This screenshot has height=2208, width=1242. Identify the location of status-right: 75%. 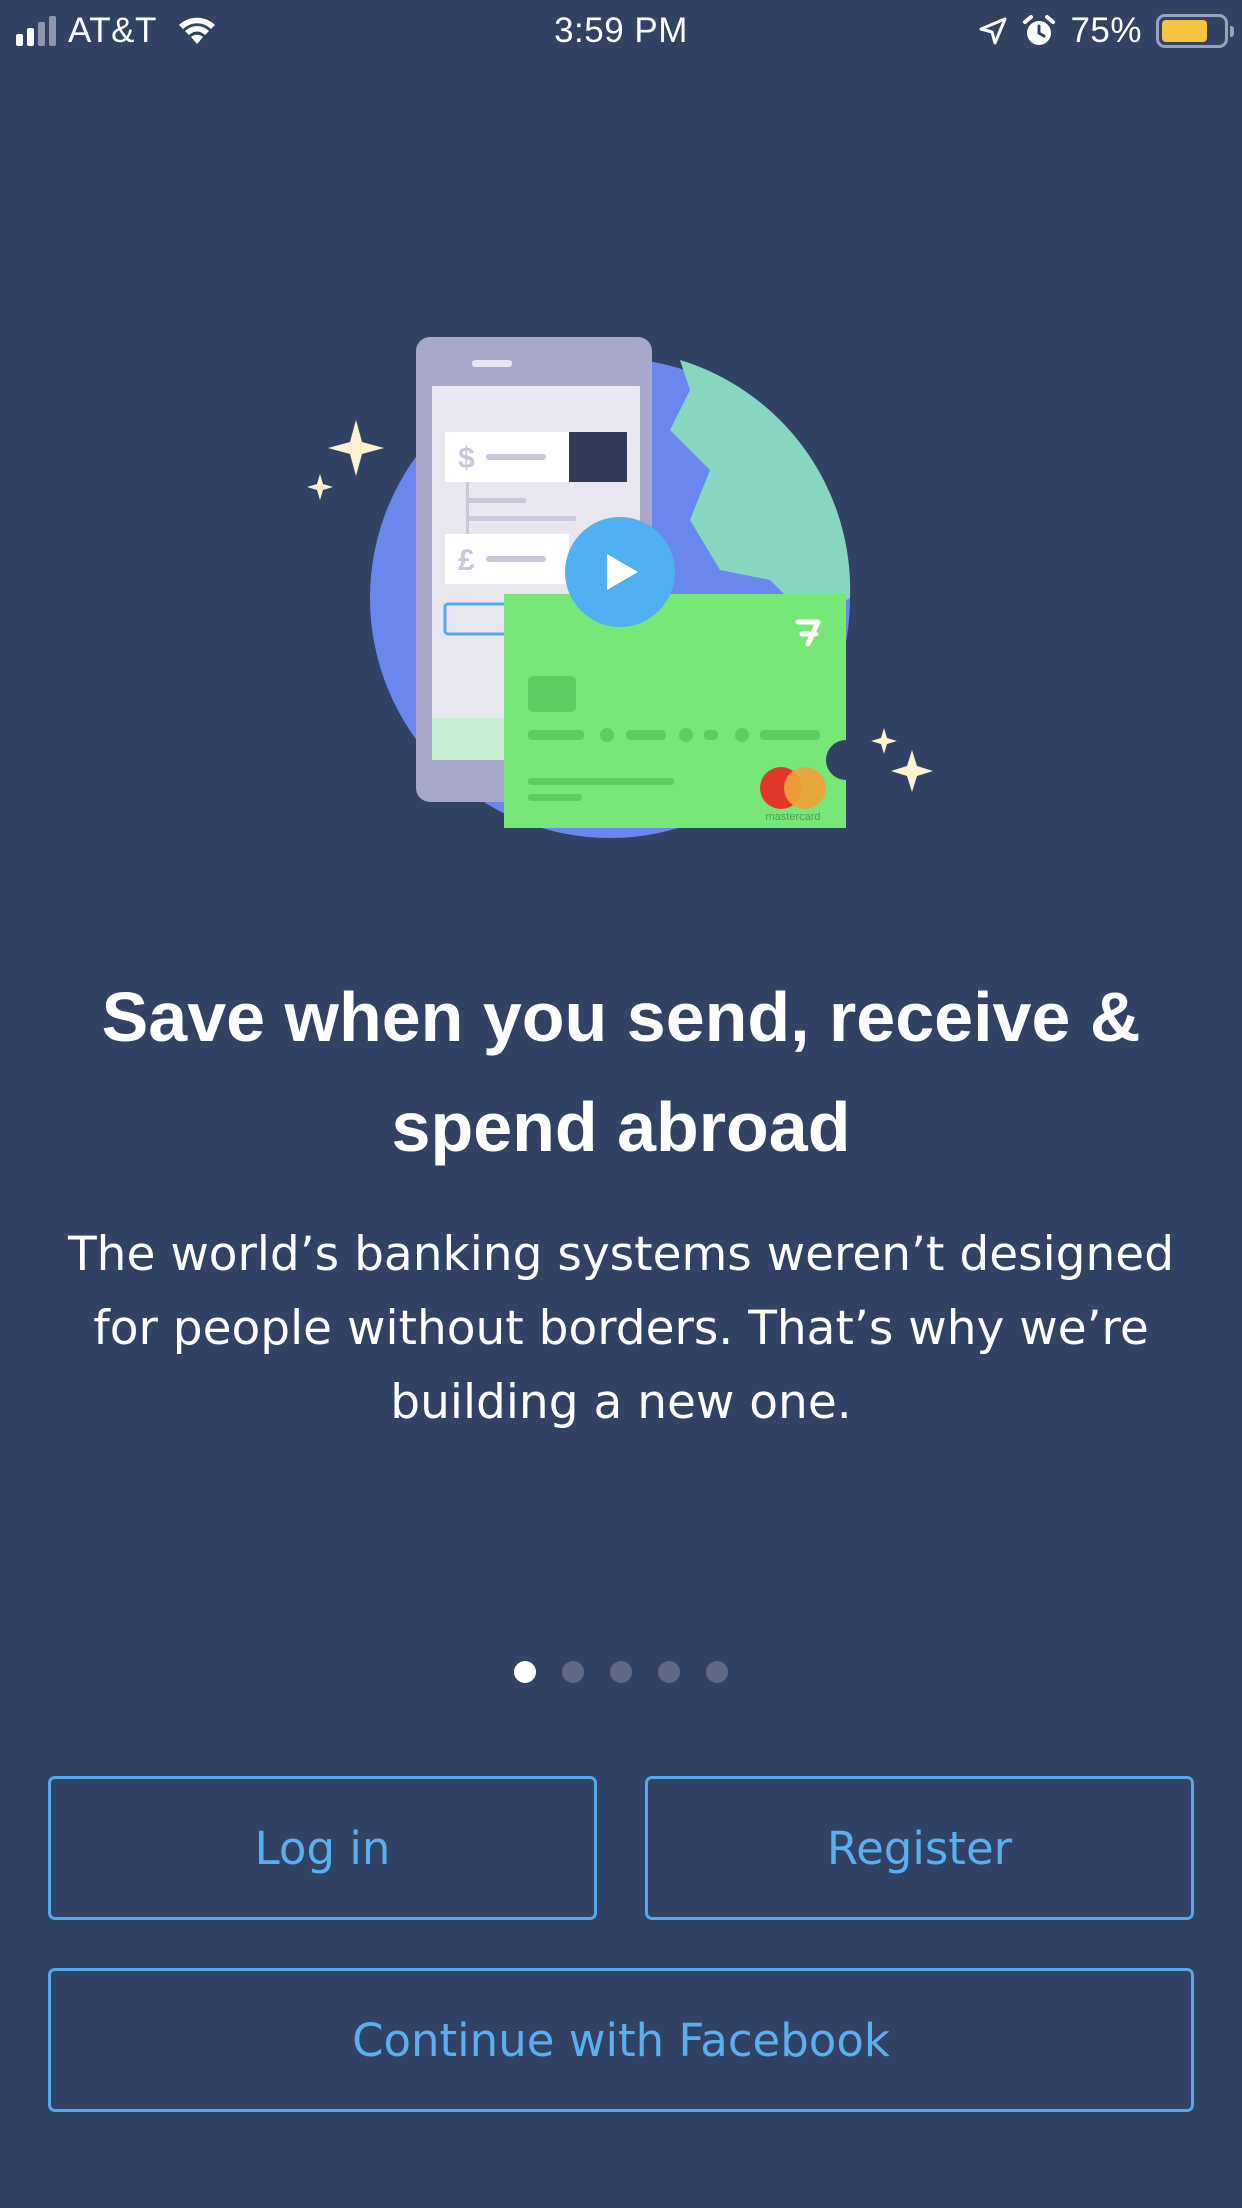
(1106, 31).